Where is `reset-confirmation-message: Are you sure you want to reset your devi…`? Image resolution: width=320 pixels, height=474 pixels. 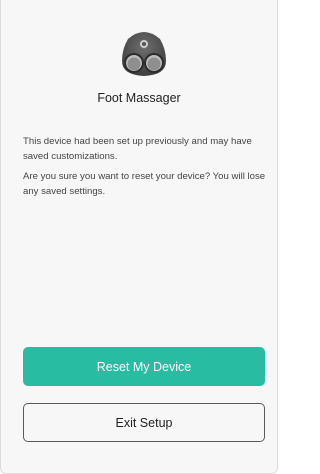 reset-confirmation-message: Are you sure you want to reset your devi… is located at coordinates (144, 184).